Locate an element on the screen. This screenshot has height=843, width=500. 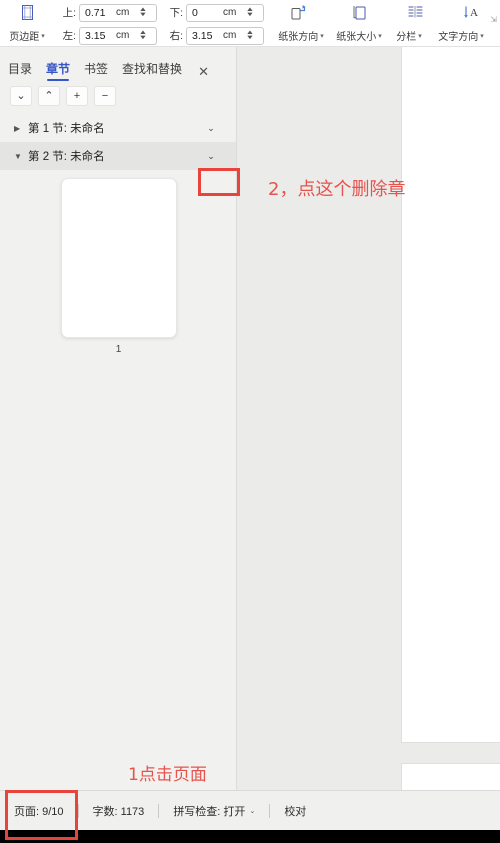
top-margin-spinner: 0.71 cm ▲ ▼ is located at coordinates (118, 12).